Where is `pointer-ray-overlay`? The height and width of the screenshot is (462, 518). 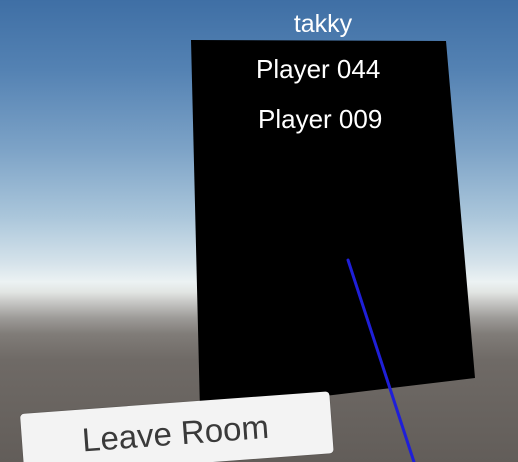
pointer-ray-overlay is located at coordinates (381, 360).